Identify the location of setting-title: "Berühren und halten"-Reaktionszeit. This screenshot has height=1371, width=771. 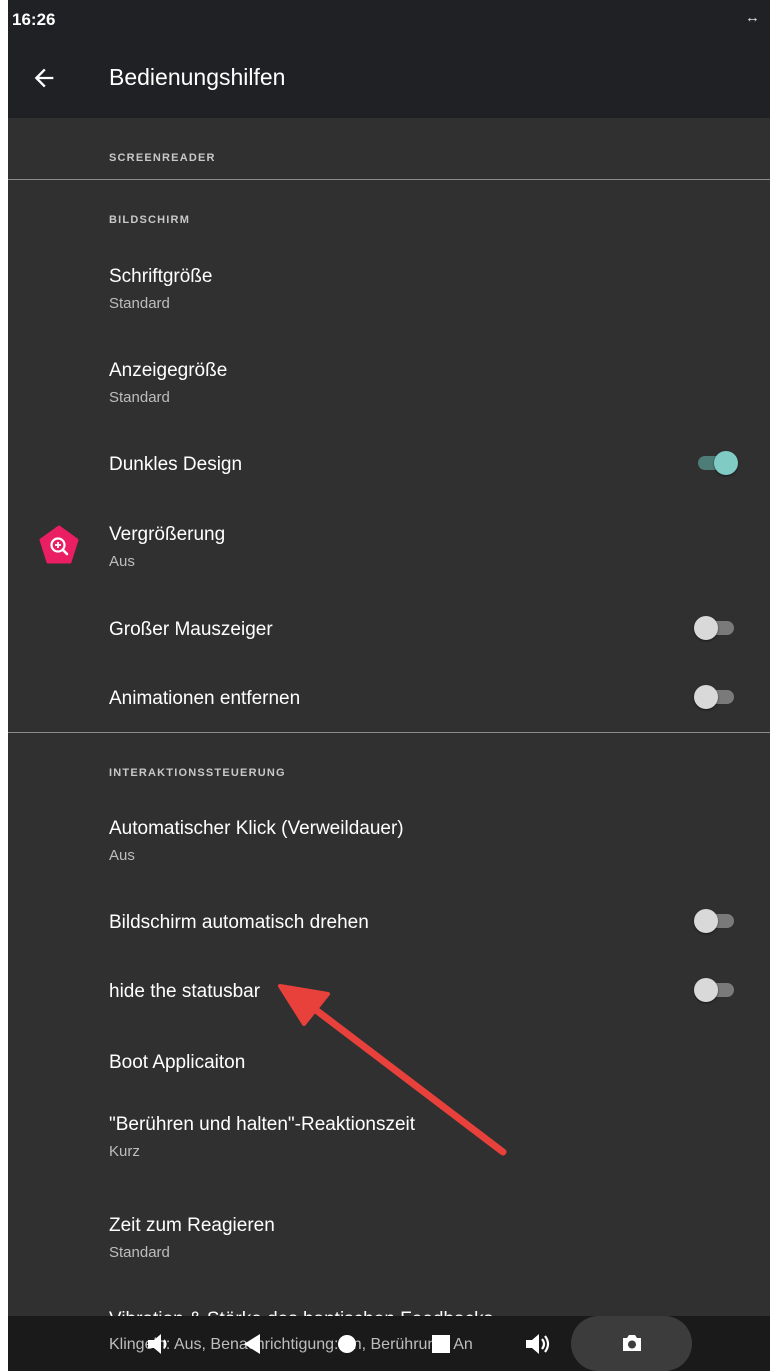
(262, 1124).